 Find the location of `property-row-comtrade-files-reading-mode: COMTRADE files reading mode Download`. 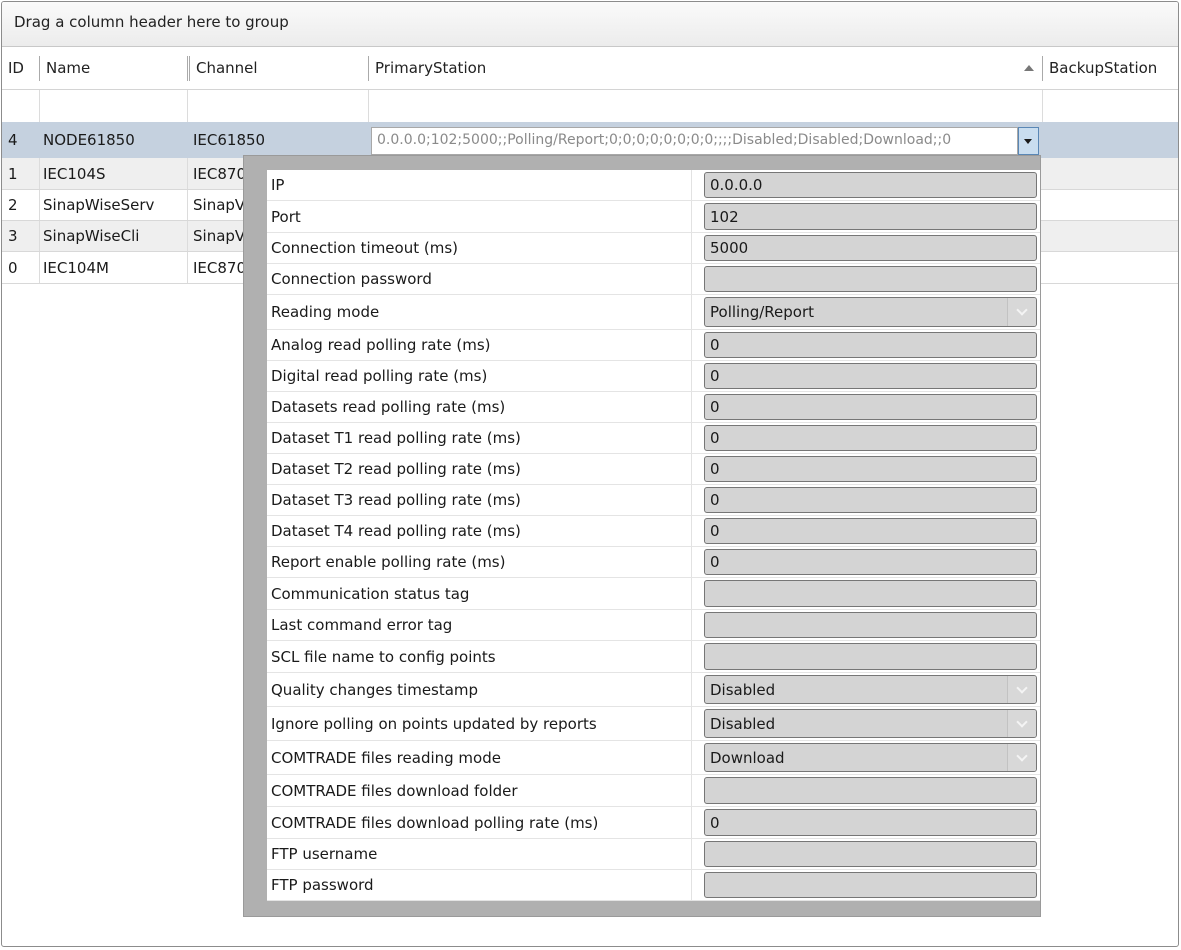

property-row-comtrade-files-reading-mode: COMTRADE files reading mode Download is located at coordinates (653, 758).